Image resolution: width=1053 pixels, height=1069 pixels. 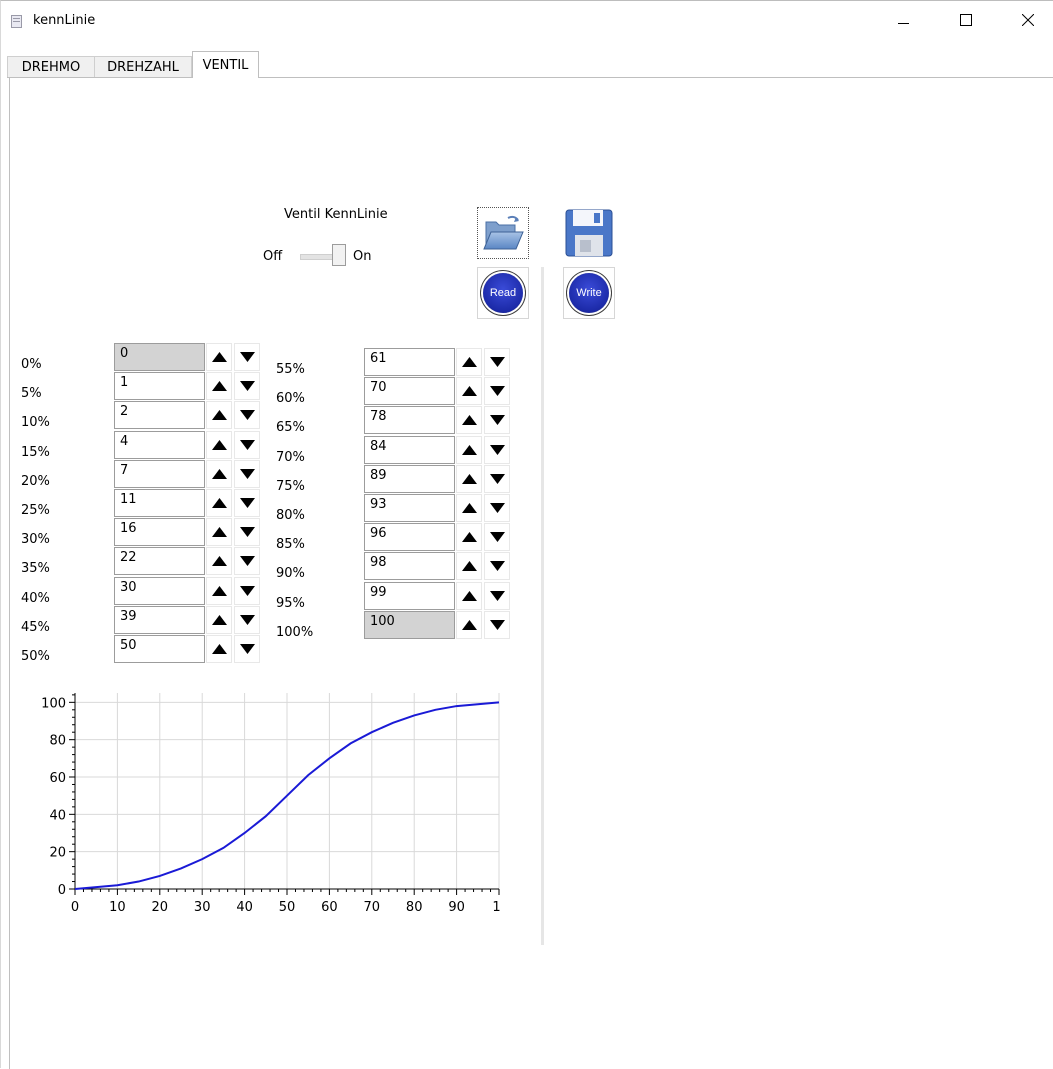 I want to click on kennlinie-chart: 0 10 20 30 40 50 60 70 80 90 1(0 20 40 60 80 100, so click(x=271, y=804).